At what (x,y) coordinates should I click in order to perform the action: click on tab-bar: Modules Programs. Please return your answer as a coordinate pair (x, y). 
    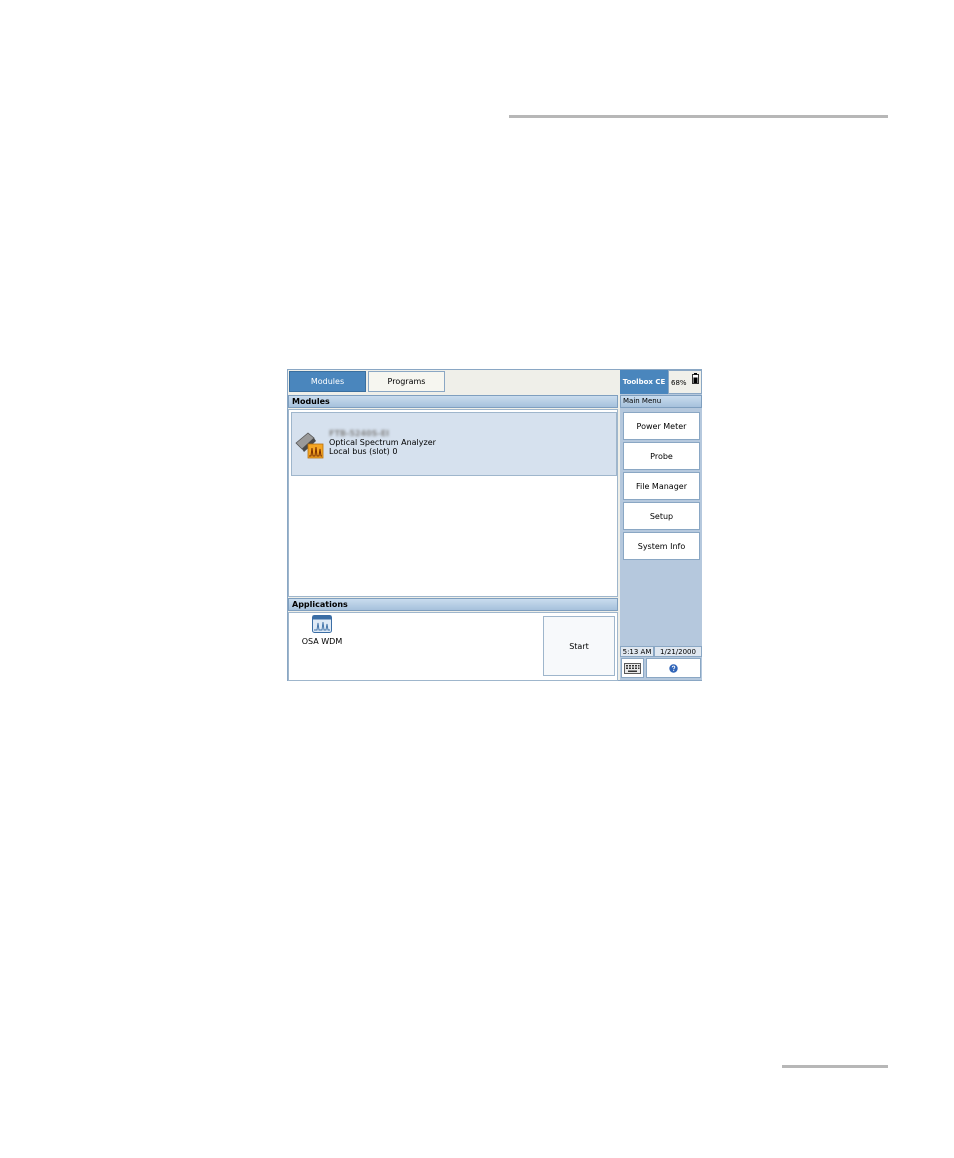
    Looking at the image, I should click on (453, 382).